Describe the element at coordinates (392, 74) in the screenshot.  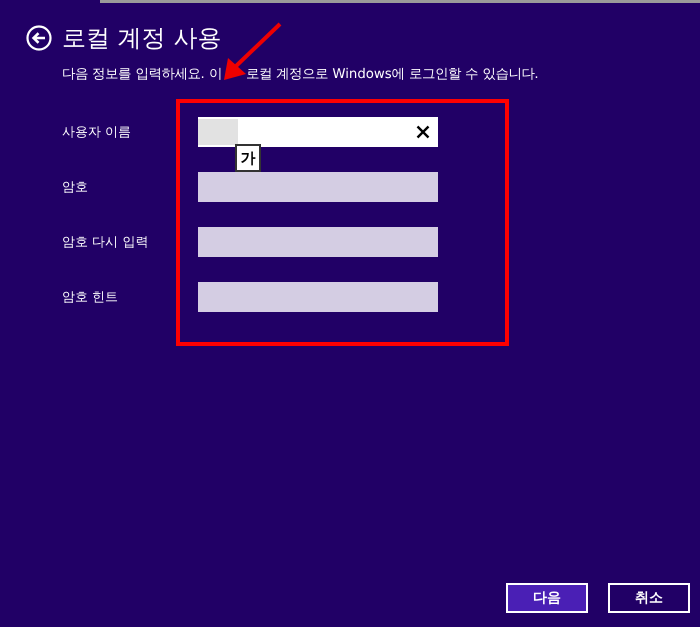
I see `instruction-text: 로컬 계정으로 Windows에 로그인할 수 있습니다.` at that location.